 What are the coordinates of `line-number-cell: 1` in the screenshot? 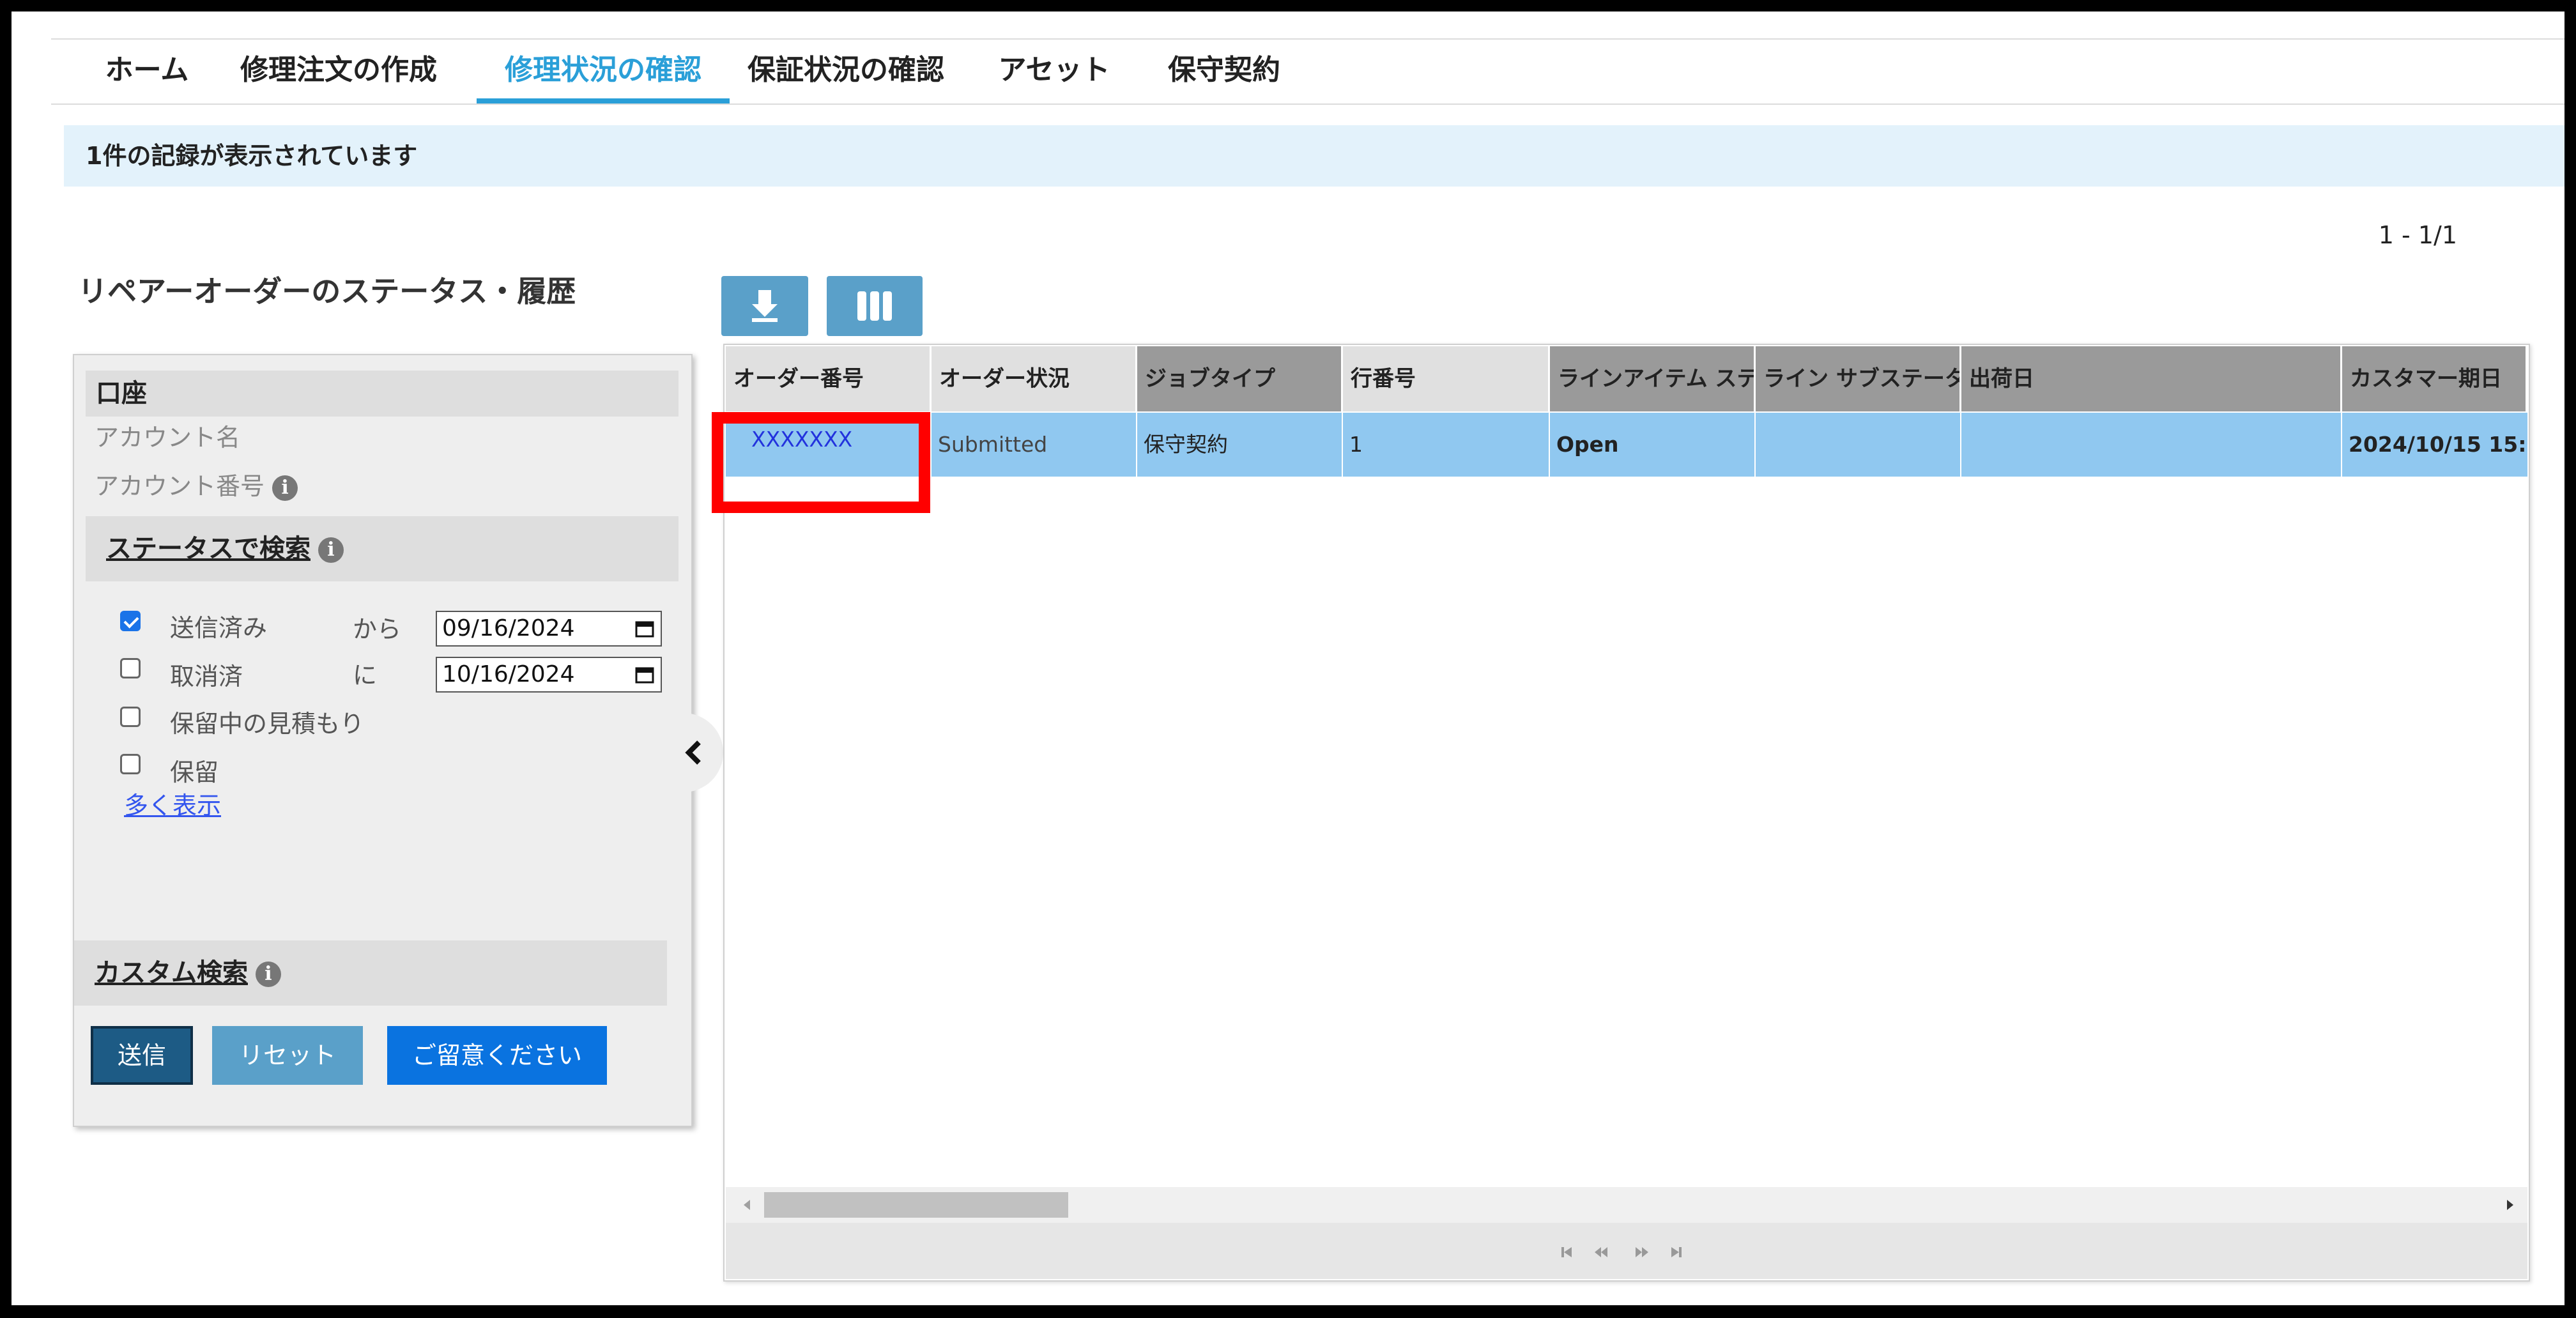 It's located at (1446, 445).